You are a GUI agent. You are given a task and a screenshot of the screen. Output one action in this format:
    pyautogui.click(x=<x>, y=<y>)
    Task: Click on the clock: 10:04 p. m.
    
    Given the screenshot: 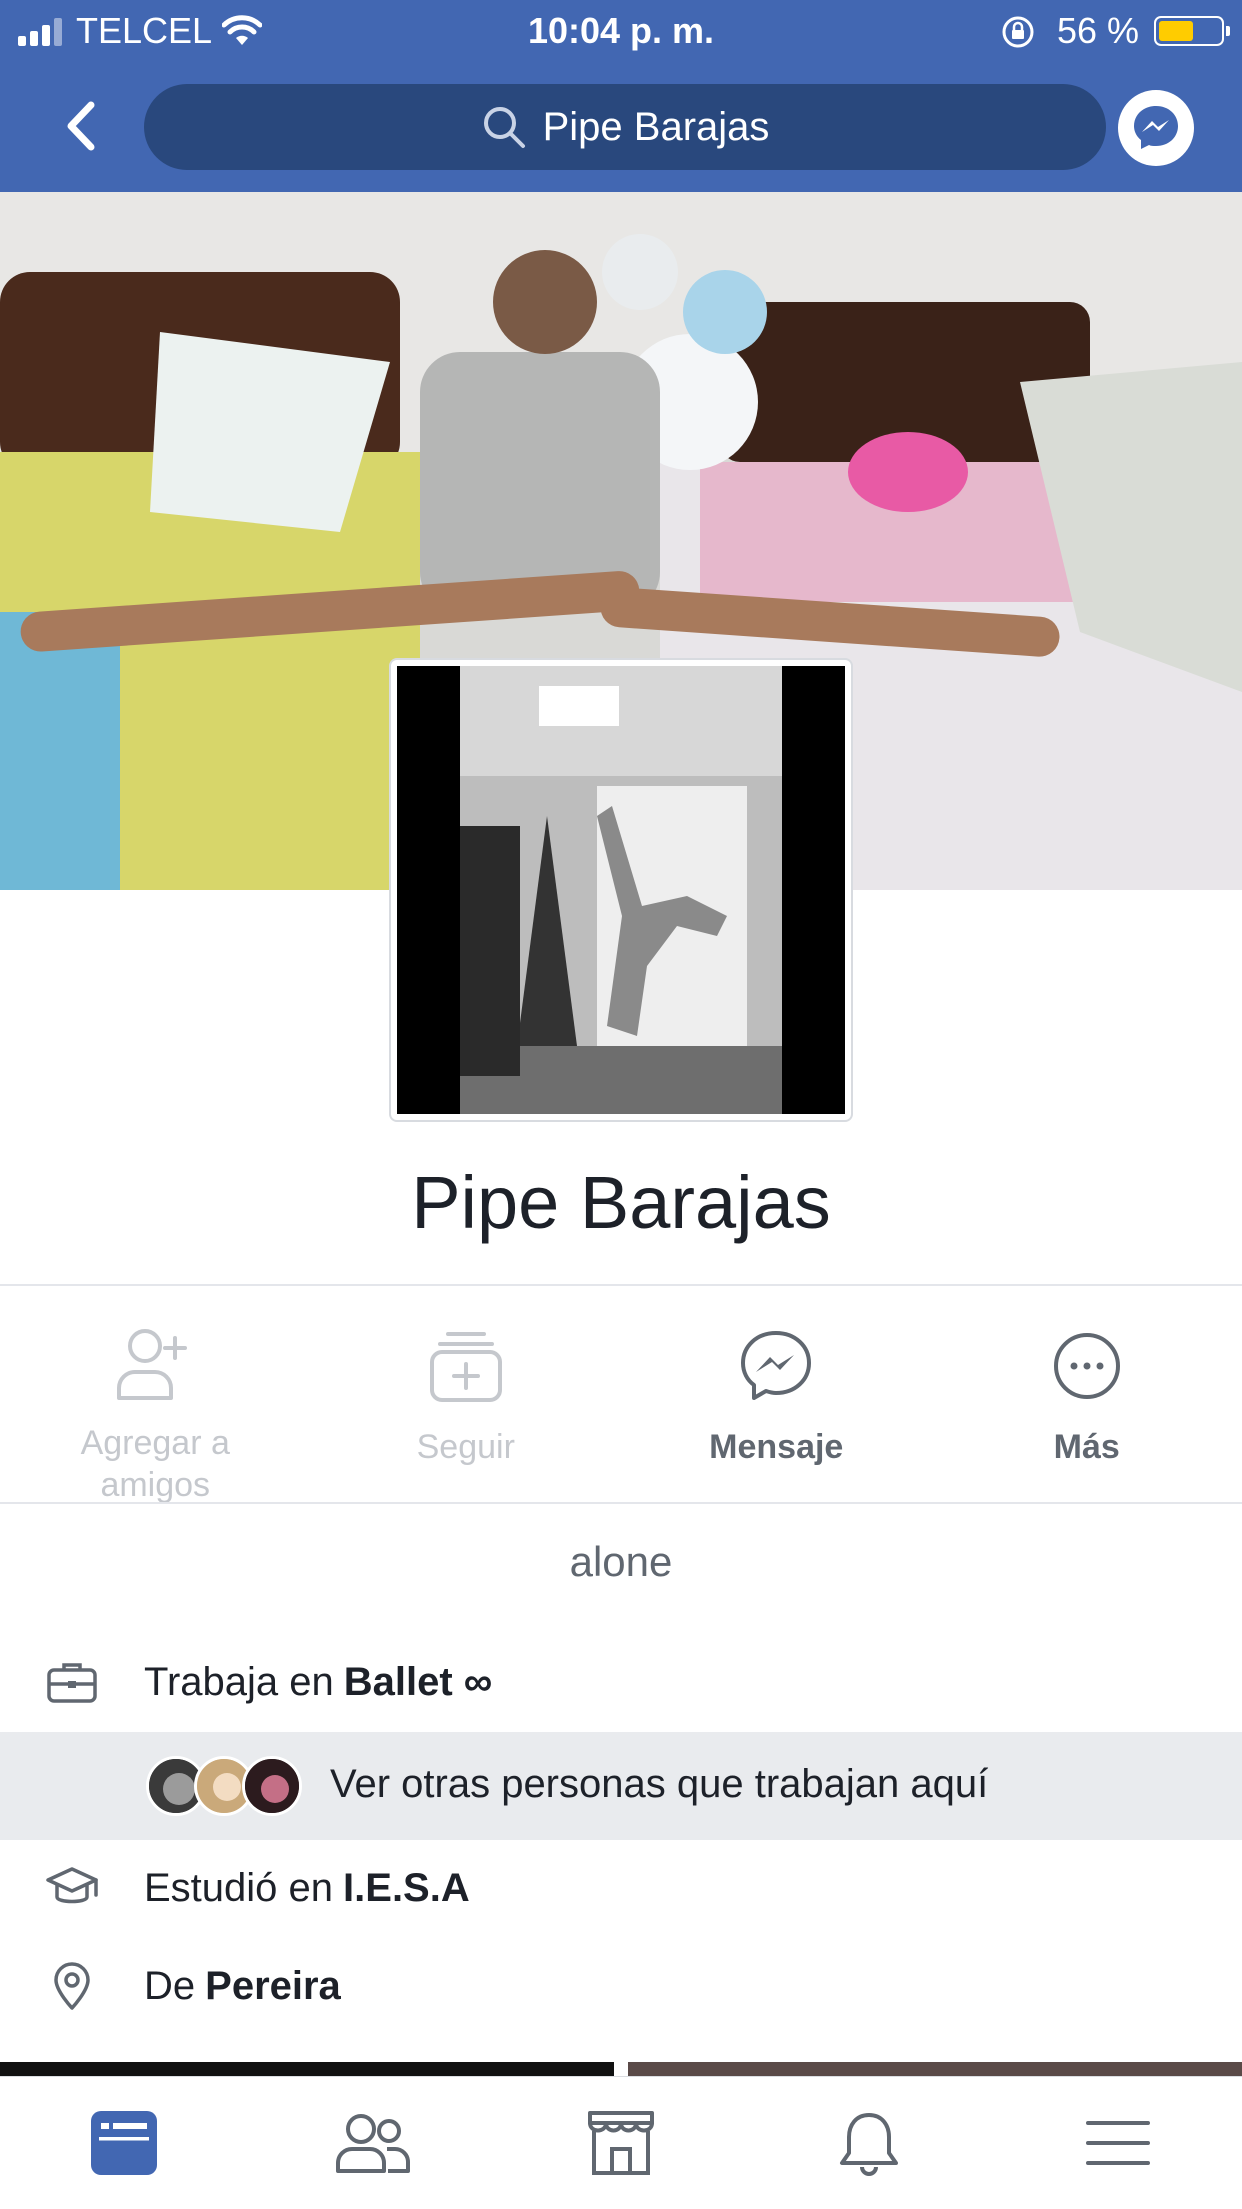 What is the action you would take?
    pyautogui.click(x=621, y=31)
    